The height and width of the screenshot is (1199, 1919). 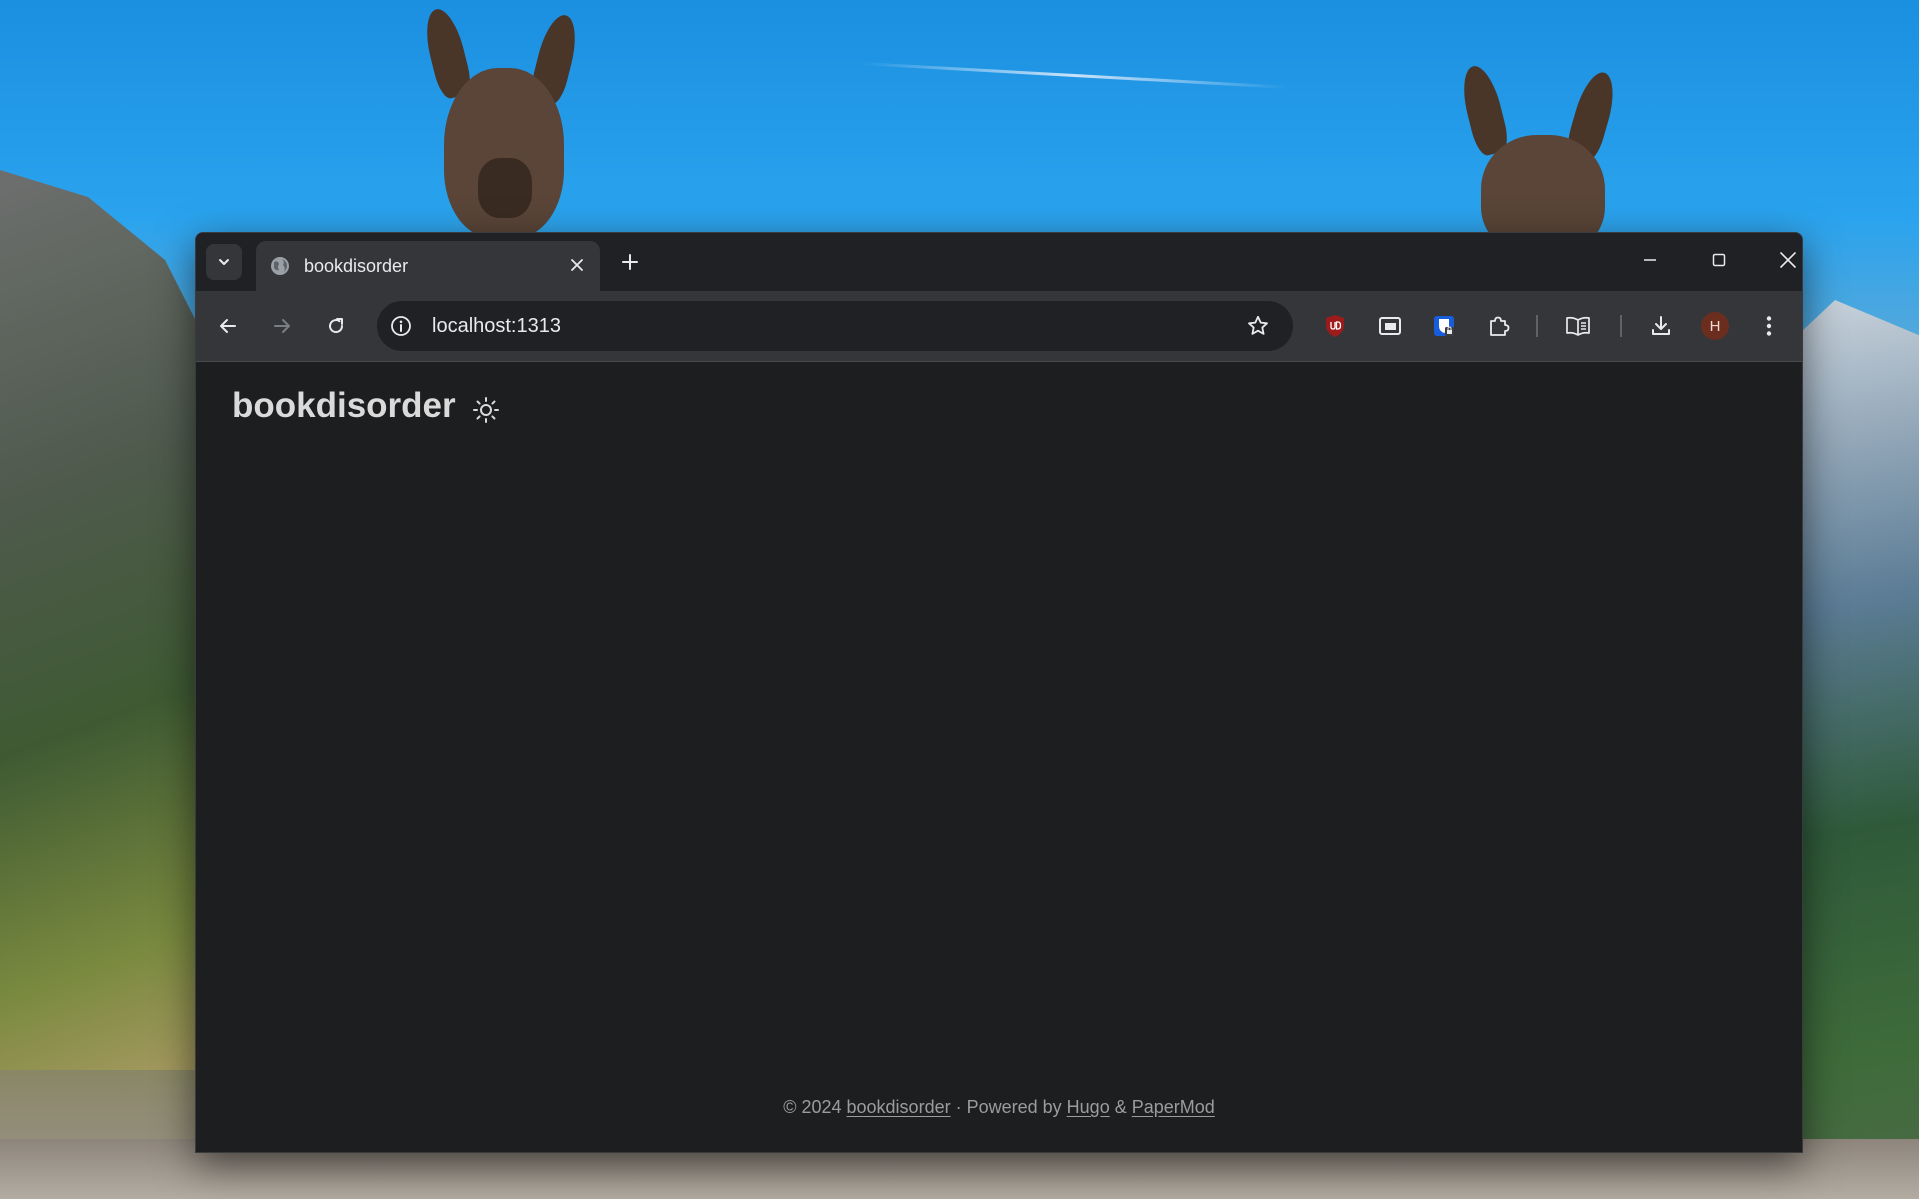 What do you see at coordinates (1545, 158) in the screenshot?
I see `llama-right` at bounding box center [1545, 158].